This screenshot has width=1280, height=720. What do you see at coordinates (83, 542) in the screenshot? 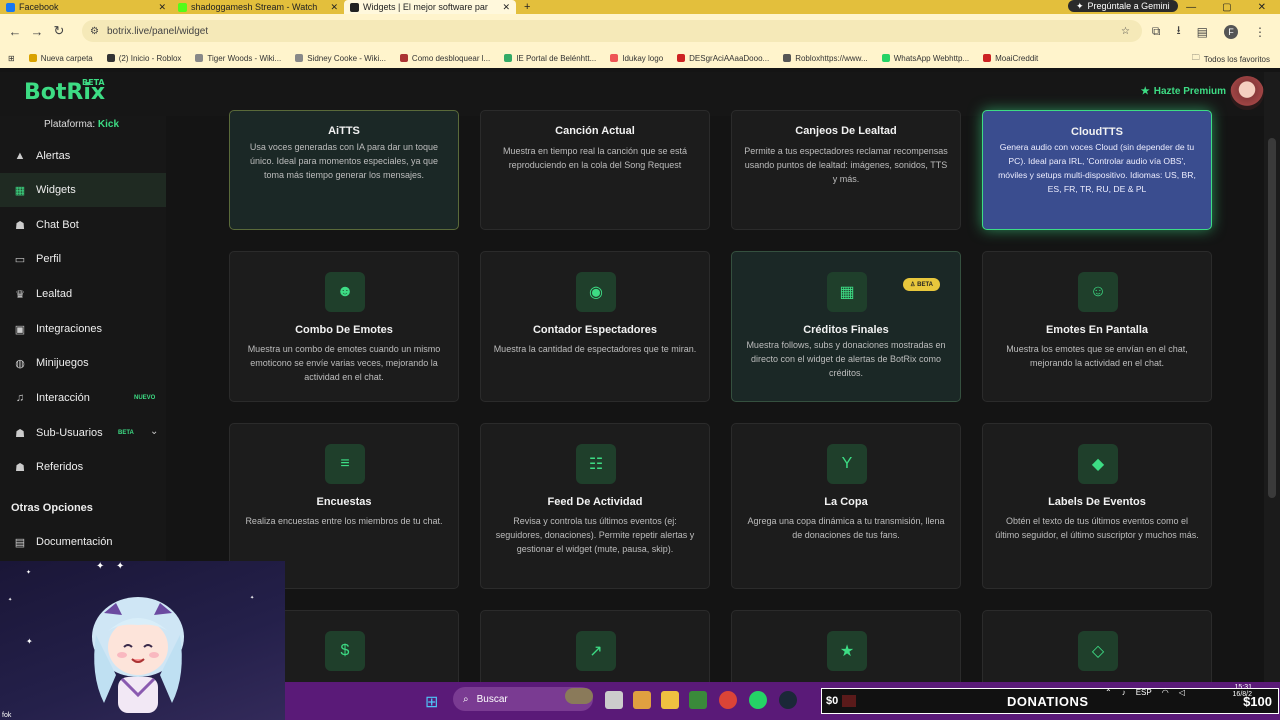
I see `sidebar-item-documentacion: ▤ Documentación` at bounding box center [83, 542].